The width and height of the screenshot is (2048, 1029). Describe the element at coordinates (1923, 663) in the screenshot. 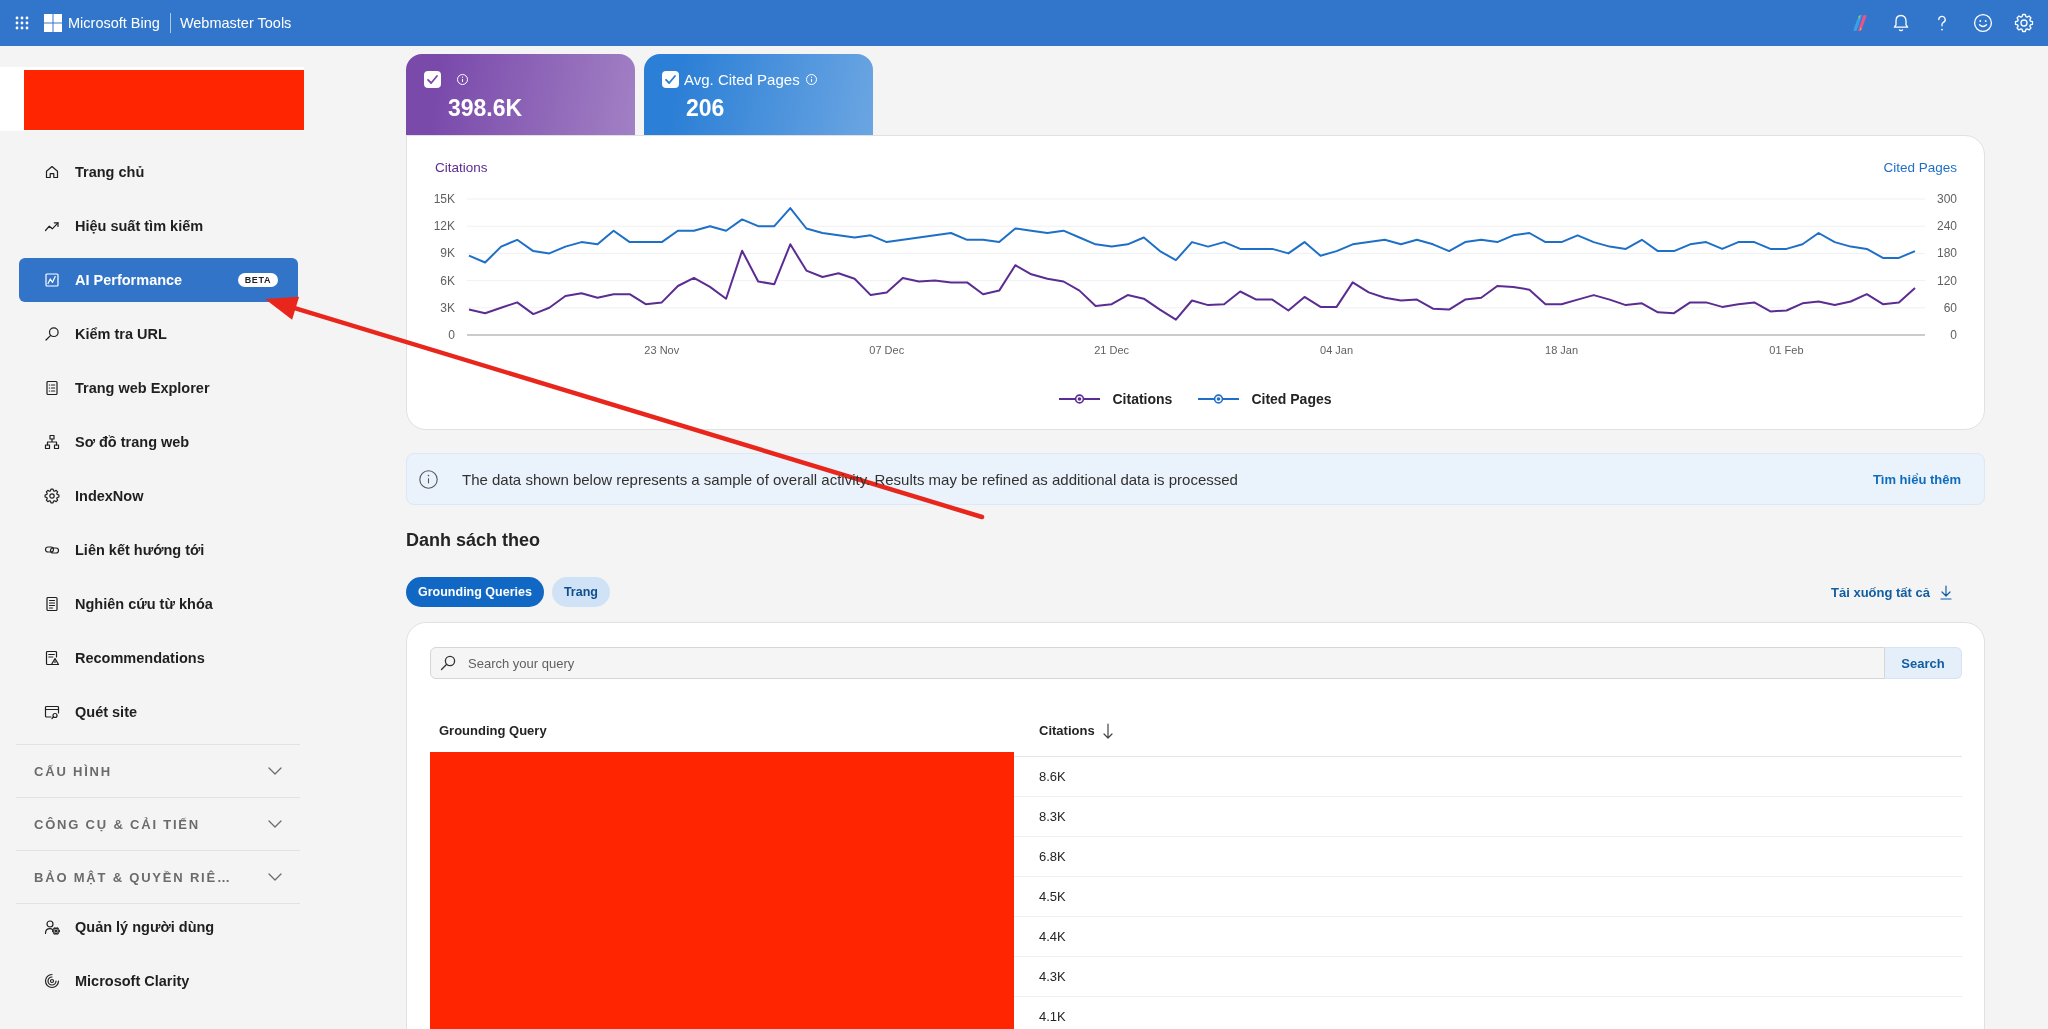

I see `search-button: Search` at that location.